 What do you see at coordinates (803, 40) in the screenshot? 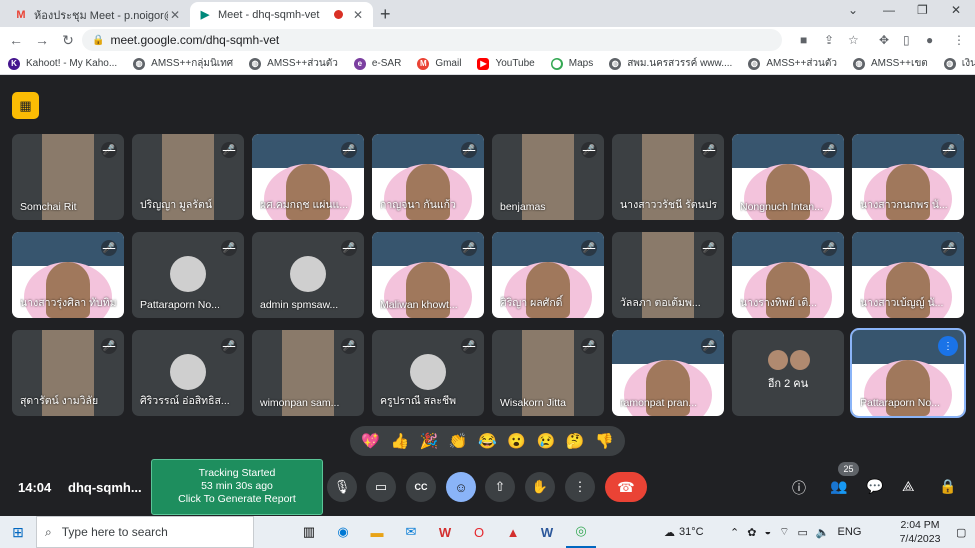
I see `camera-permission-icon: ■` at bounding box center [803, 40].